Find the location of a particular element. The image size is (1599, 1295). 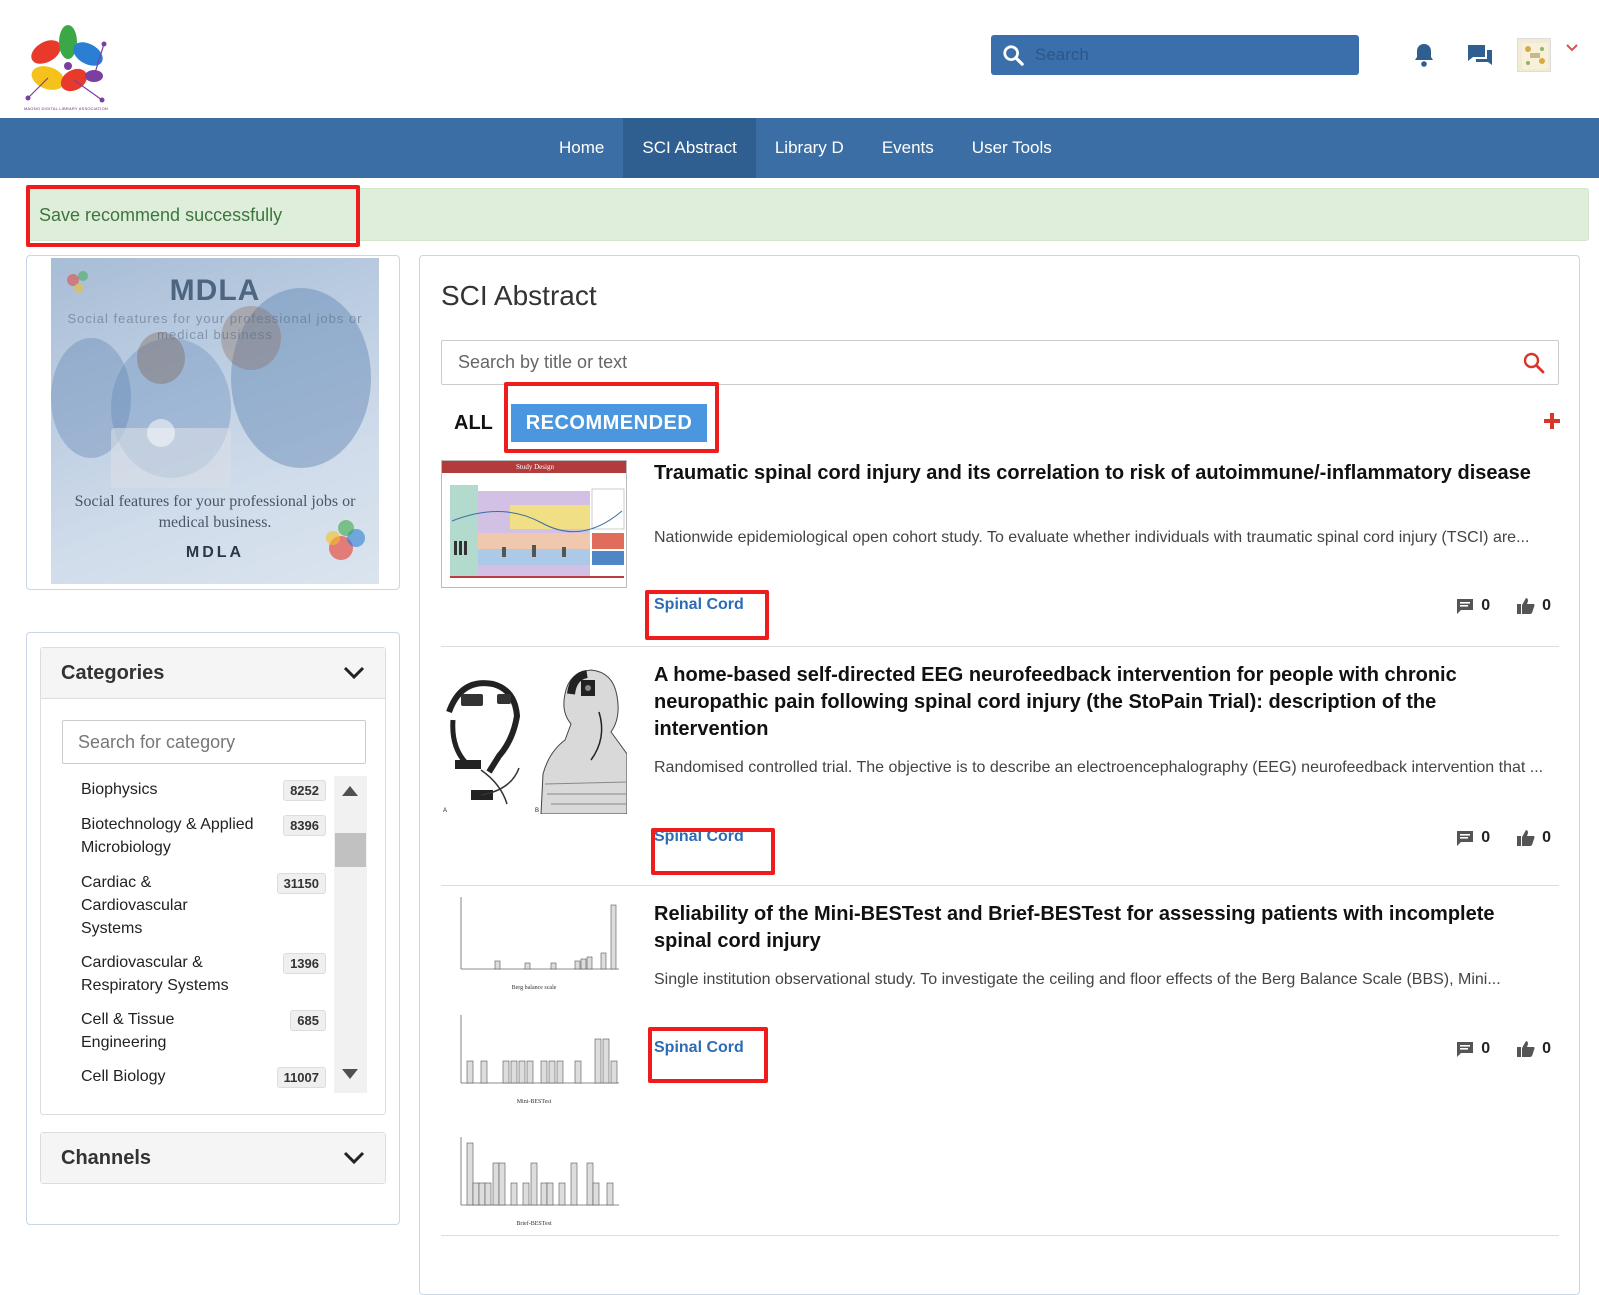

abstract-search is located at coordinates (1000, 362).